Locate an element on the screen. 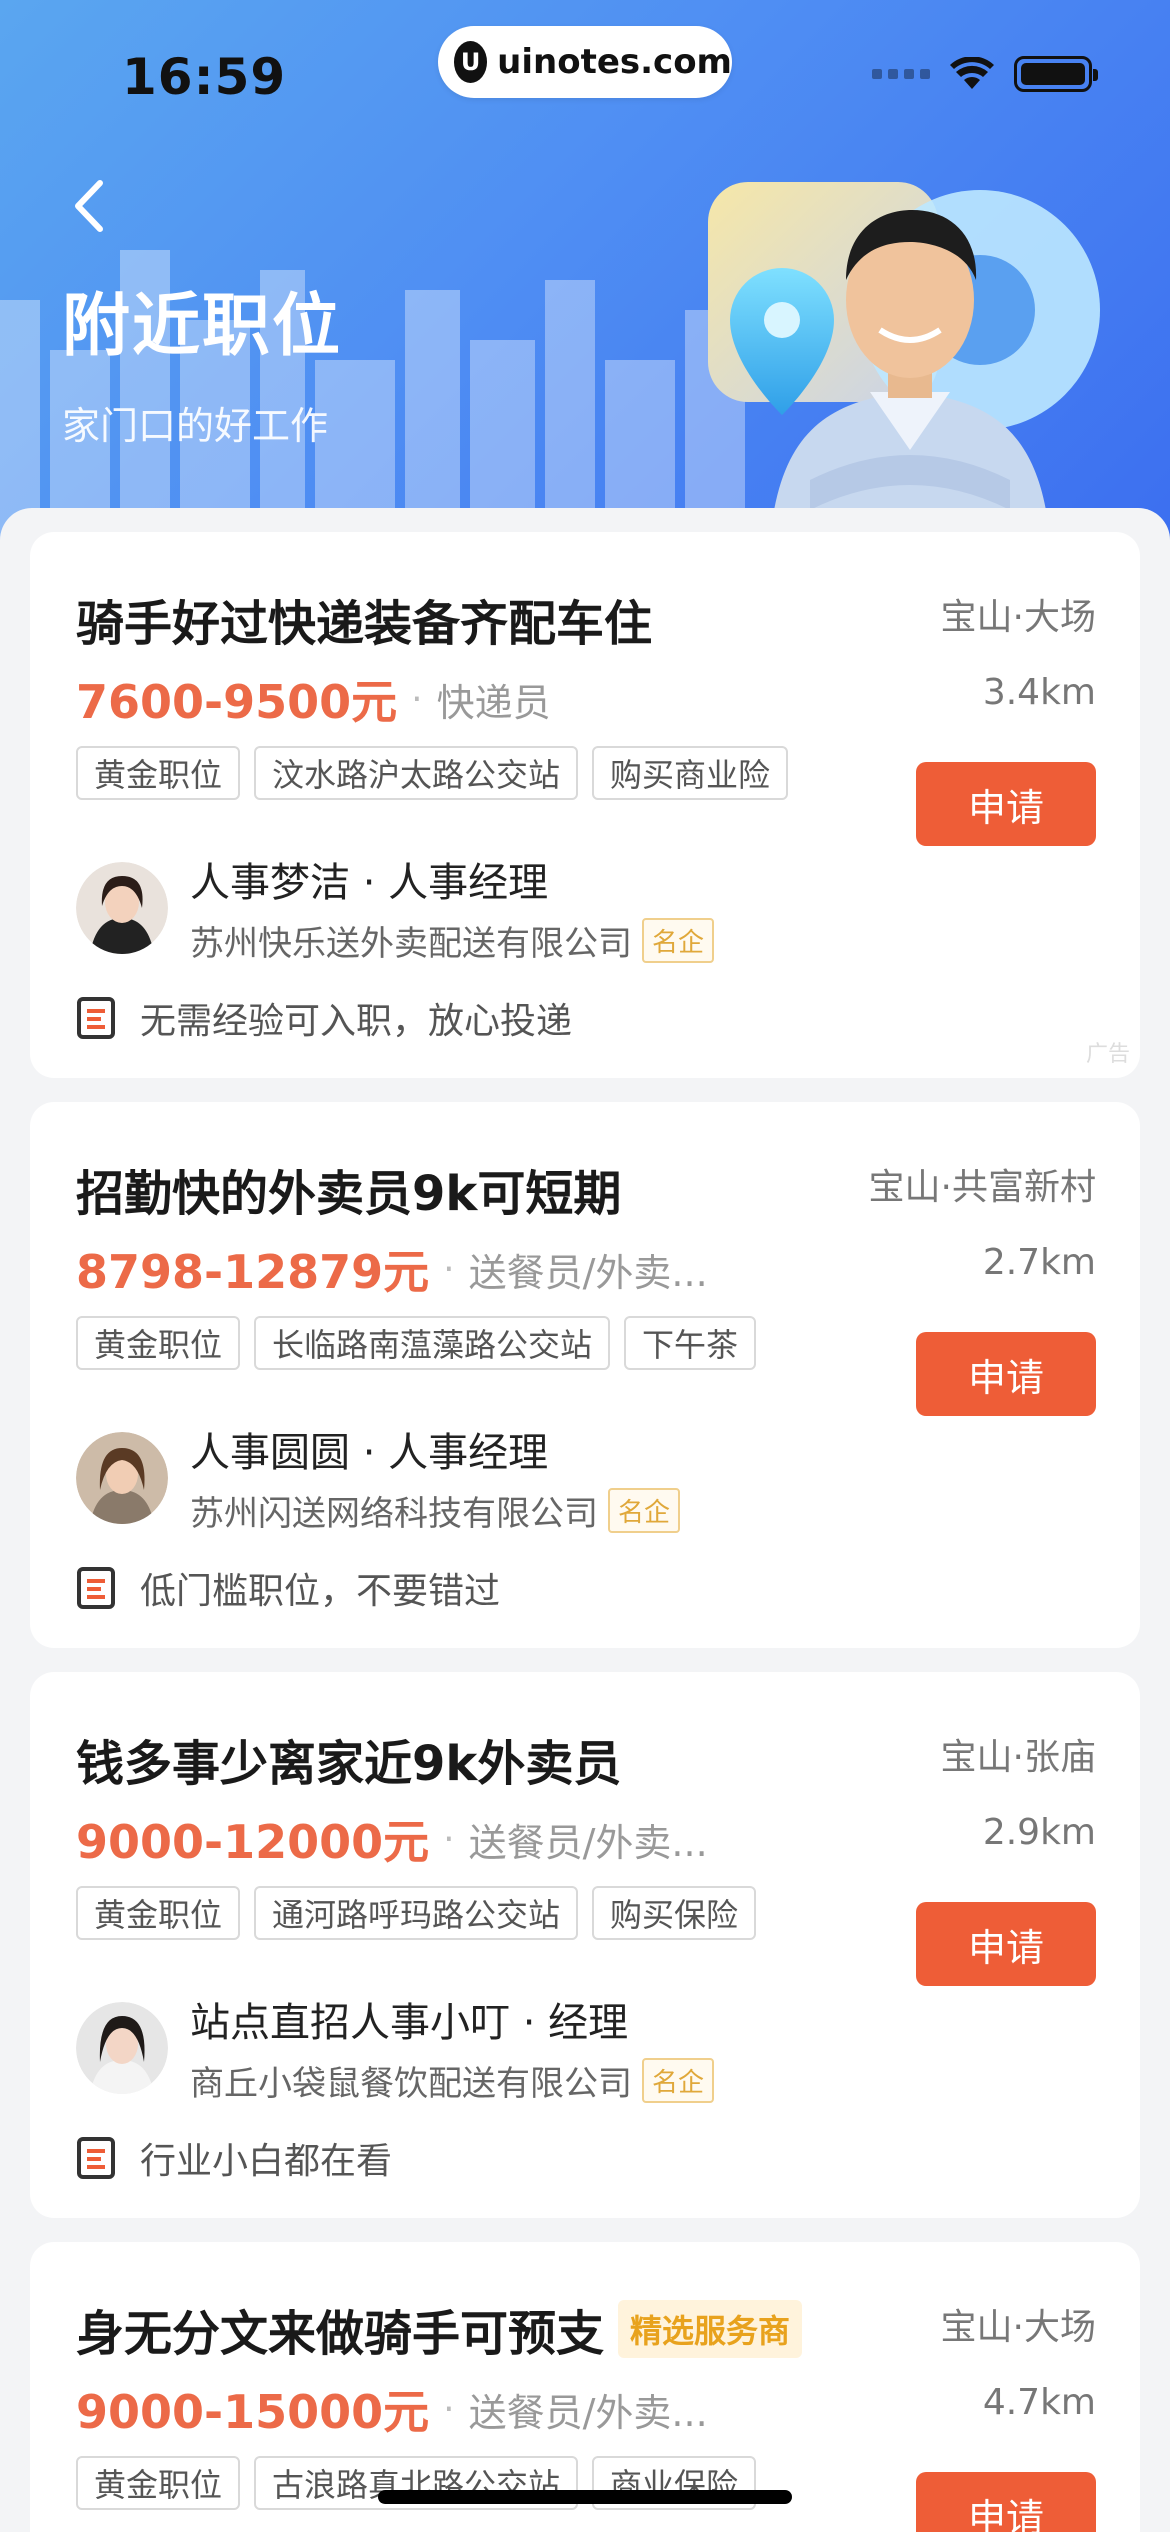  recruiter-name: 站点直招人事小叮 · 经理 is located at coordinates (409, 2023).